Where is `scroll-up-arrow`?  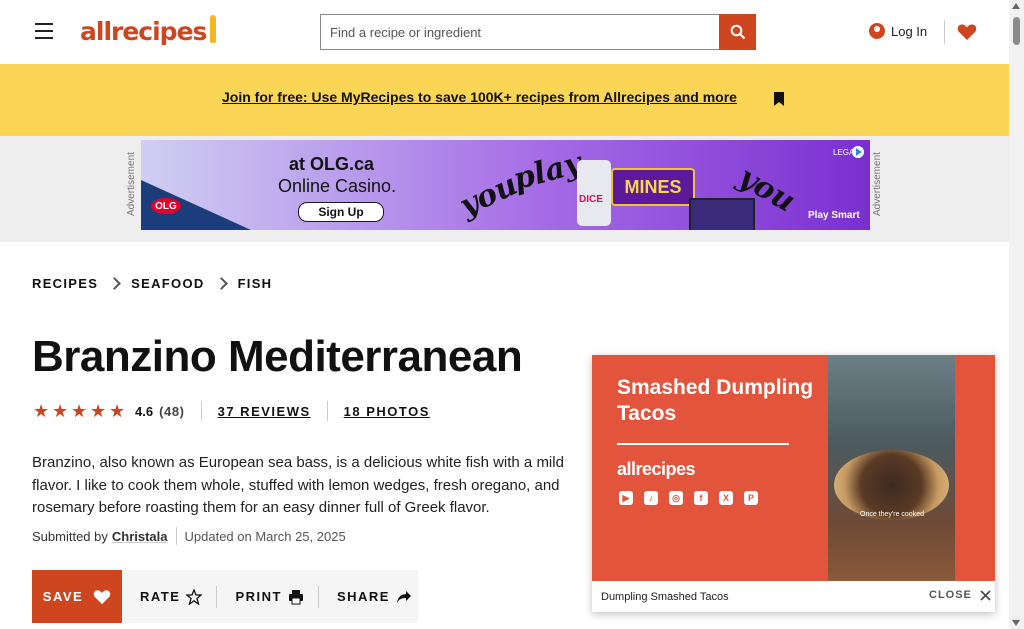 scroll-up-arrow is located at coordinates (1016, 6).